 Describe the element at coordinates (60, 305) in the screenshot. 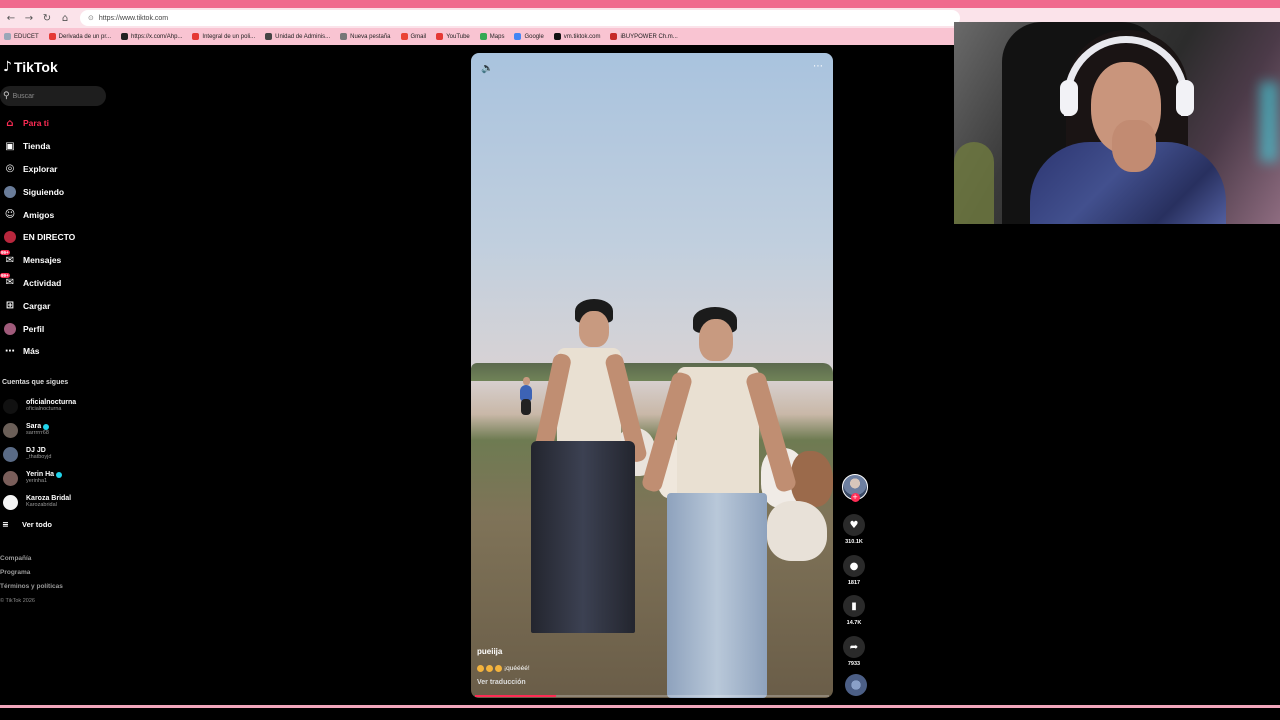

I see `sidebar-item-8: ⊞ Cargar` at that location.